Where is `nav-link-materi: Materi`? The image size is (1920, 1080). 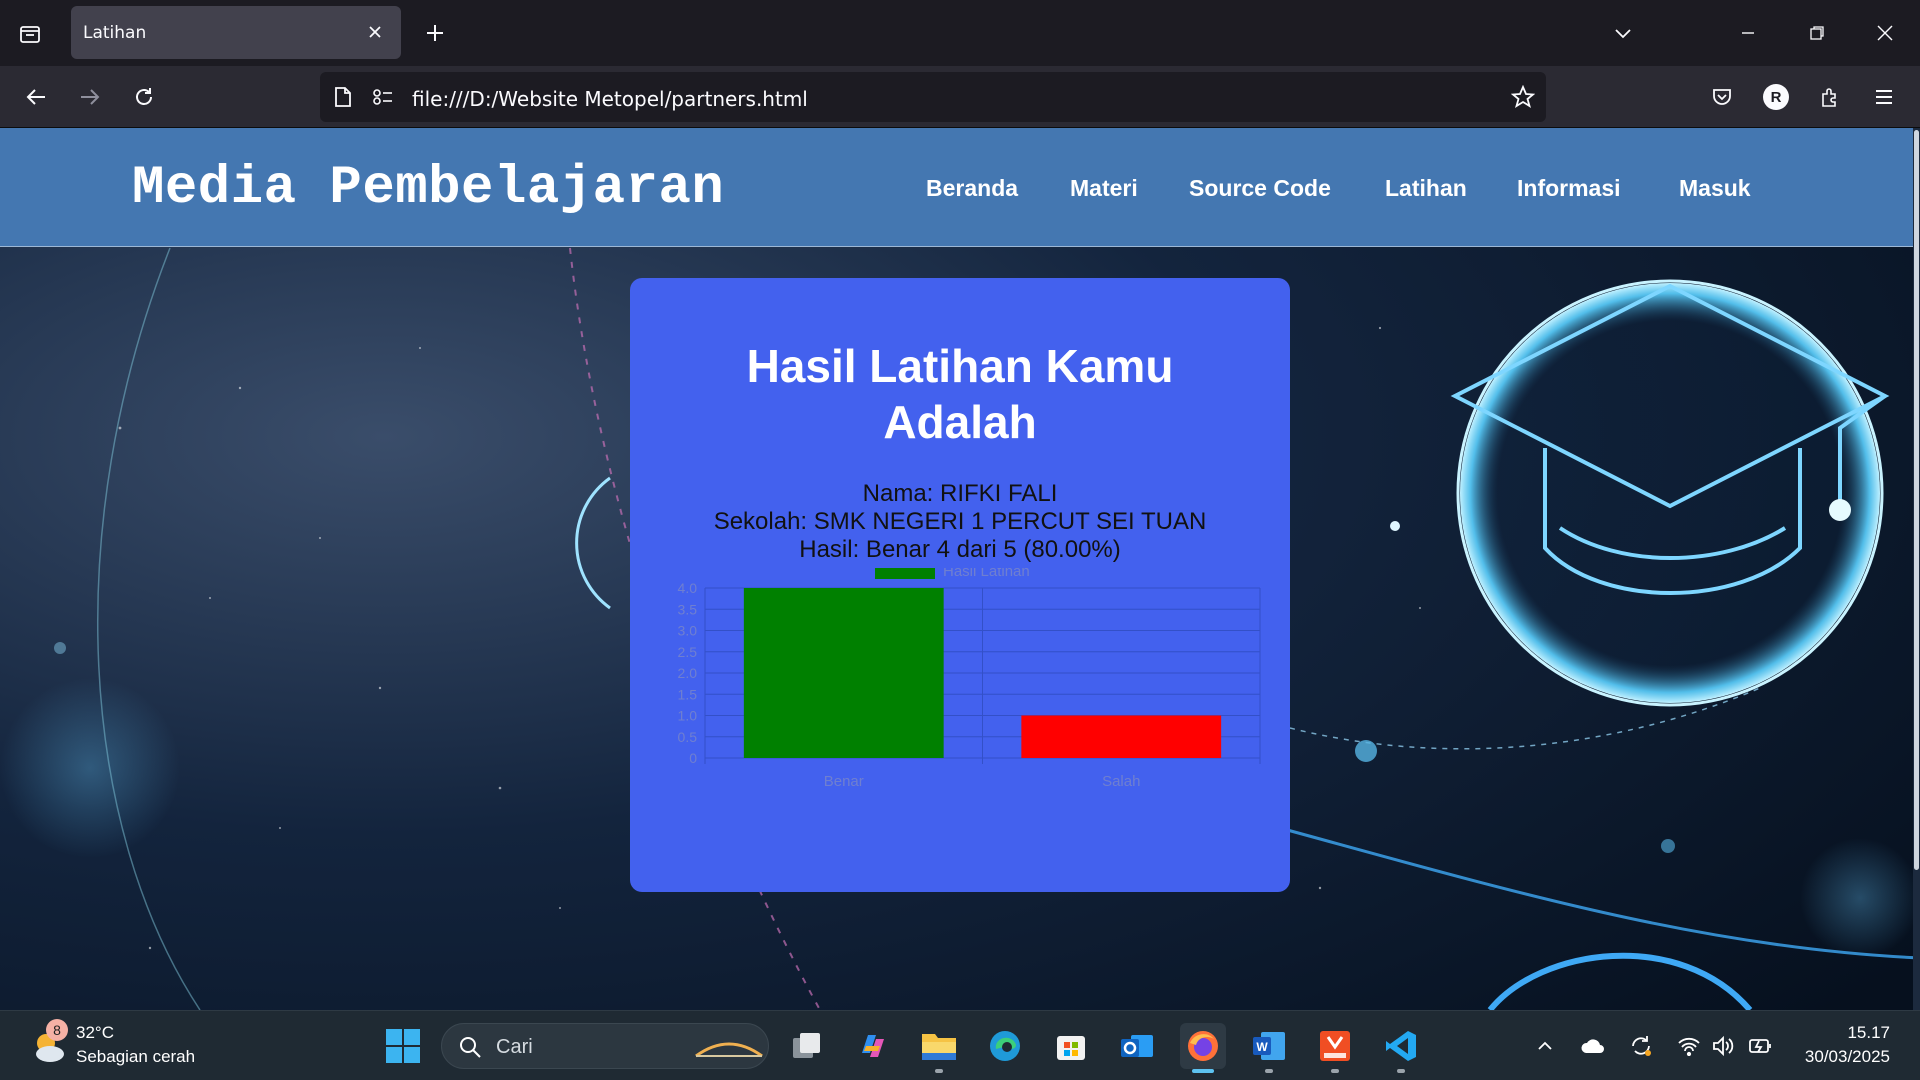
nav-link-materi: Materi is located at coordinates (1104, 188).